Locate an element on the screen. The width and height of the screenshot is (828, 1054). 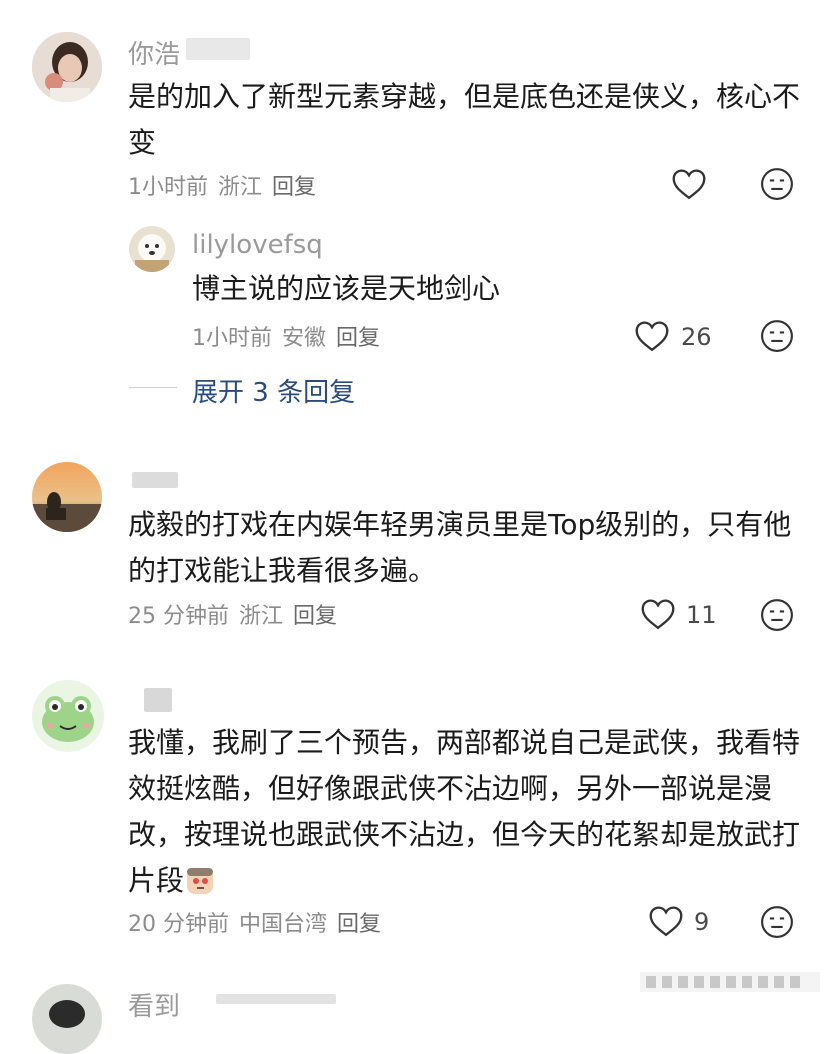
watermark is located at coordinates (730, 982).